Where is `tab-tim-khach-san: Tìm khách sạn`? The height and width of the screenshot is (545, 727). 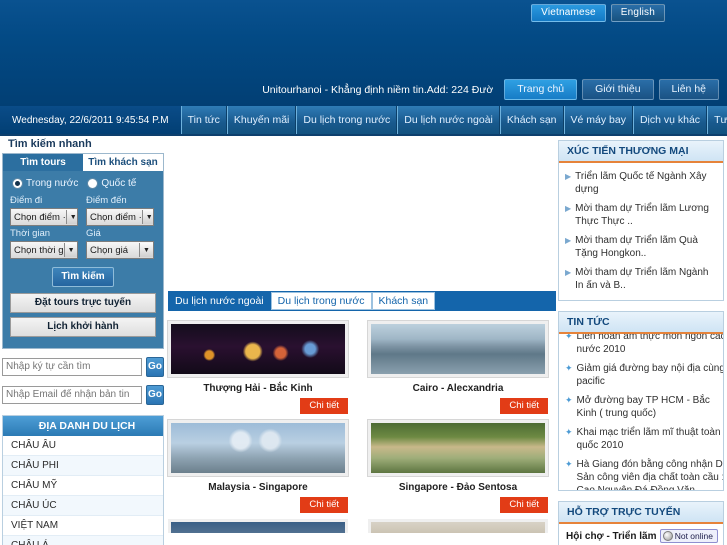
tab-tim-khach-san: Tìm khách sạn is located at coordinates (123, 162).